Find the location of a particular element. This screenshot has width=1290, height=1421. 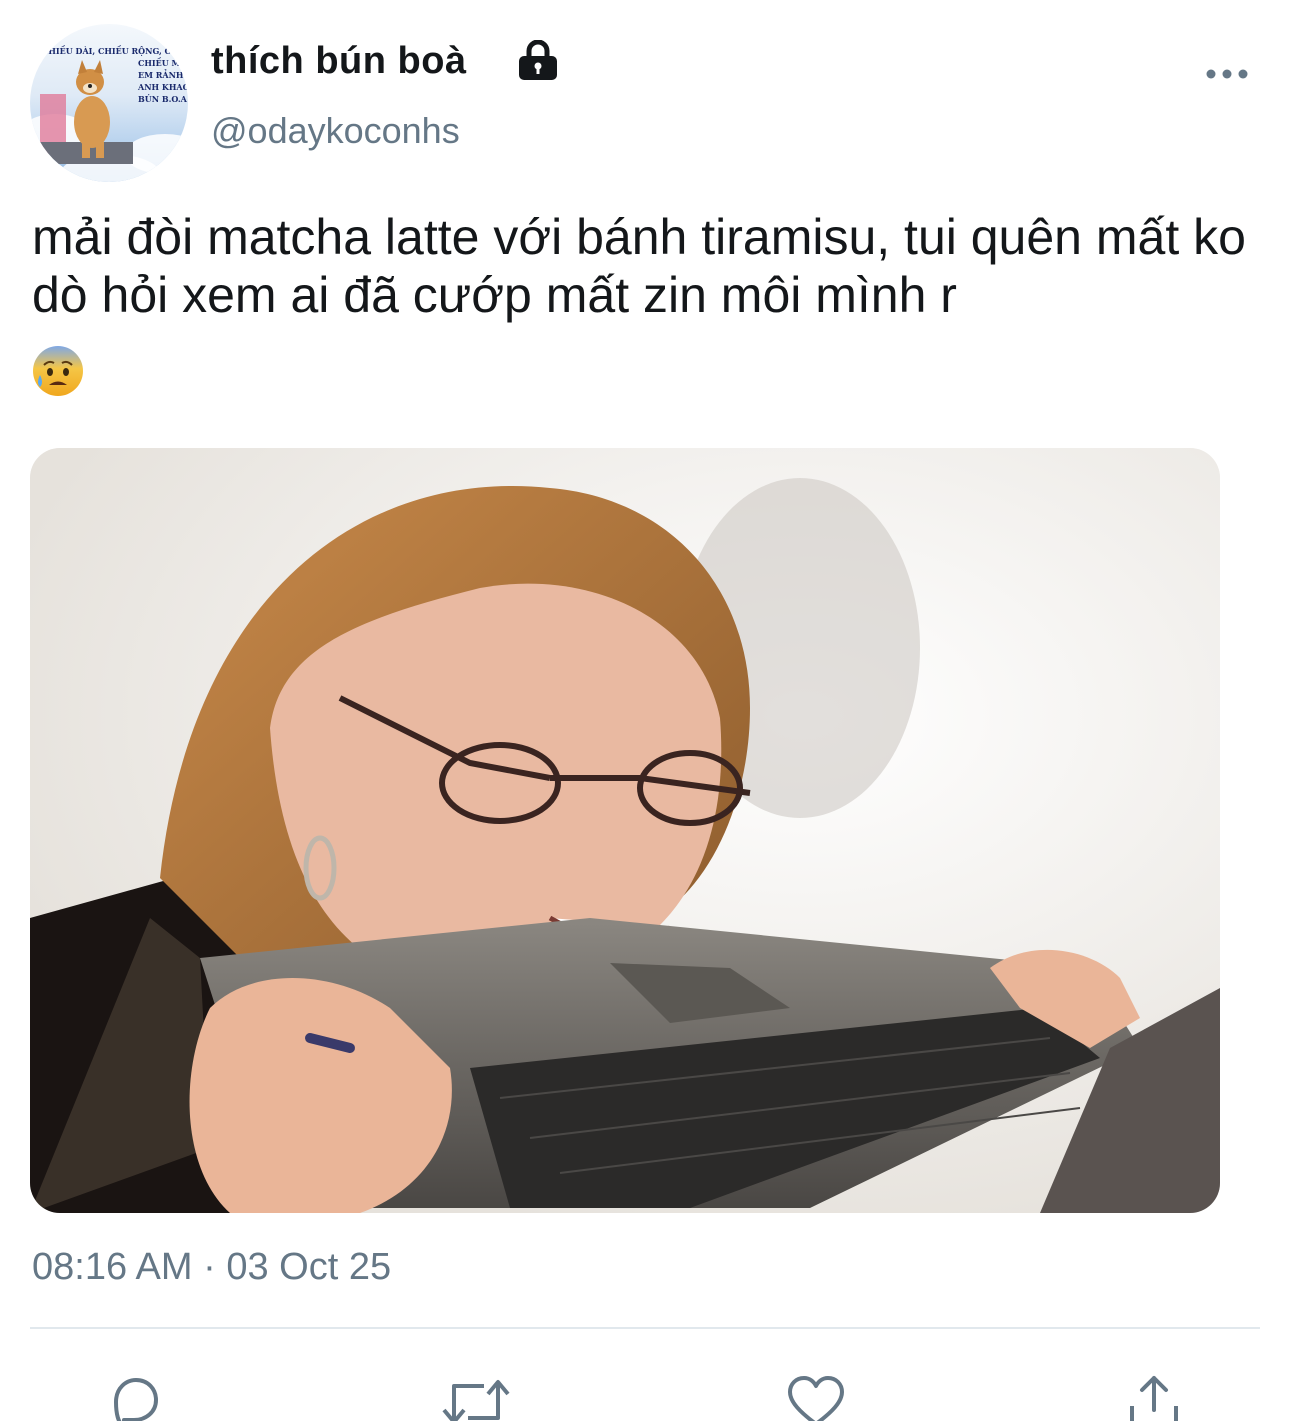

more-horizontal-icon is located at coordinates (1227, 74).